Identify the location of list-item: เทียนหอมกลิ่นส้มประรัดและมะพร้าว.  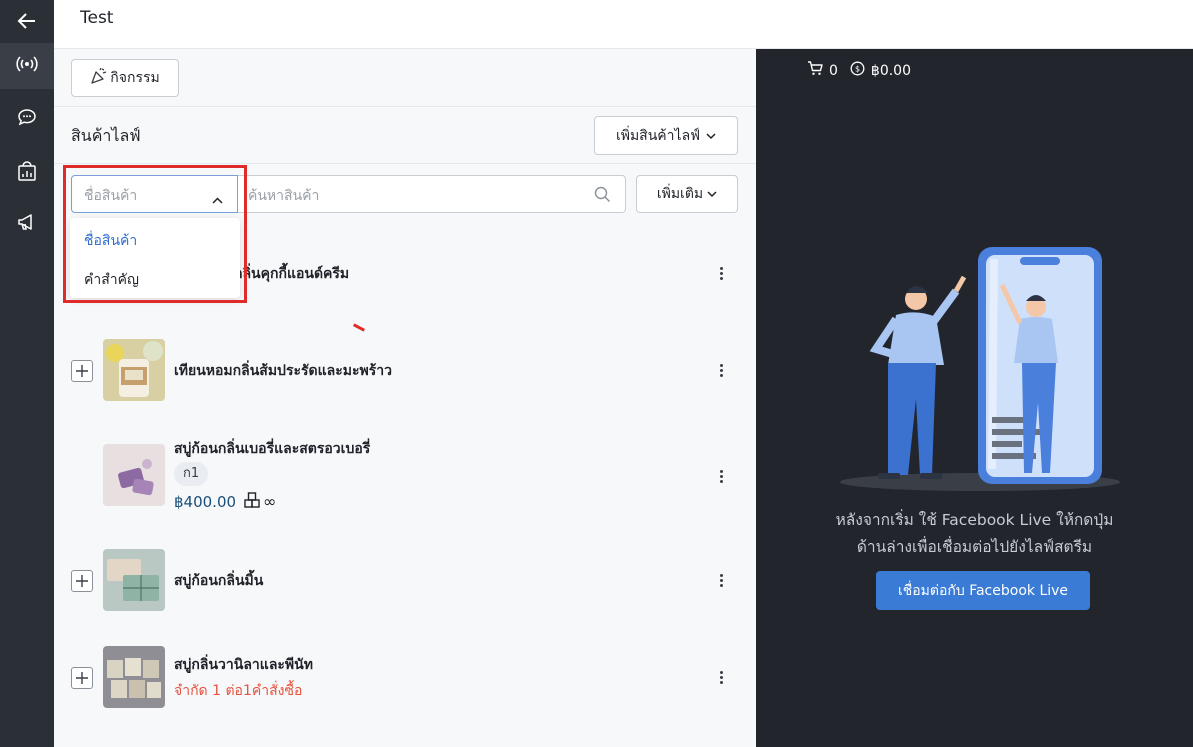
(405, 371).